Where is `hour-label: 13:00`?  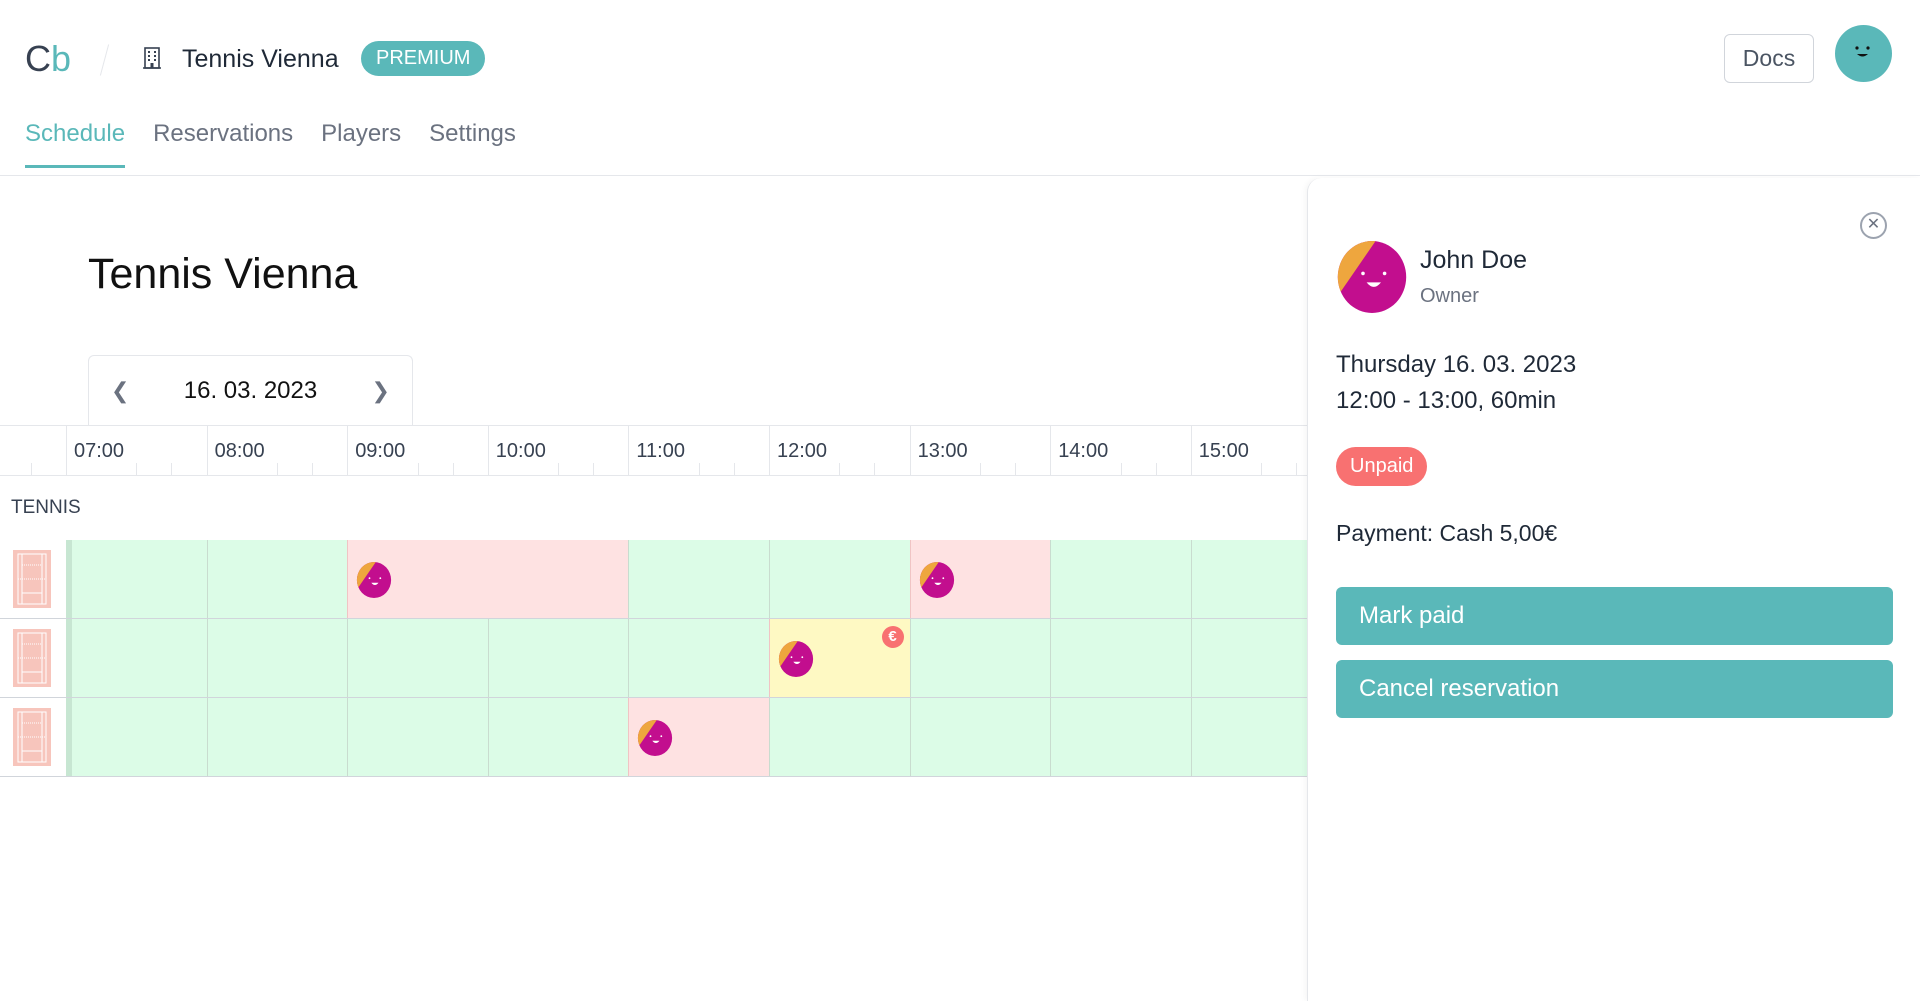
hour-label: 13:00 is located at coordinates (942, 451).